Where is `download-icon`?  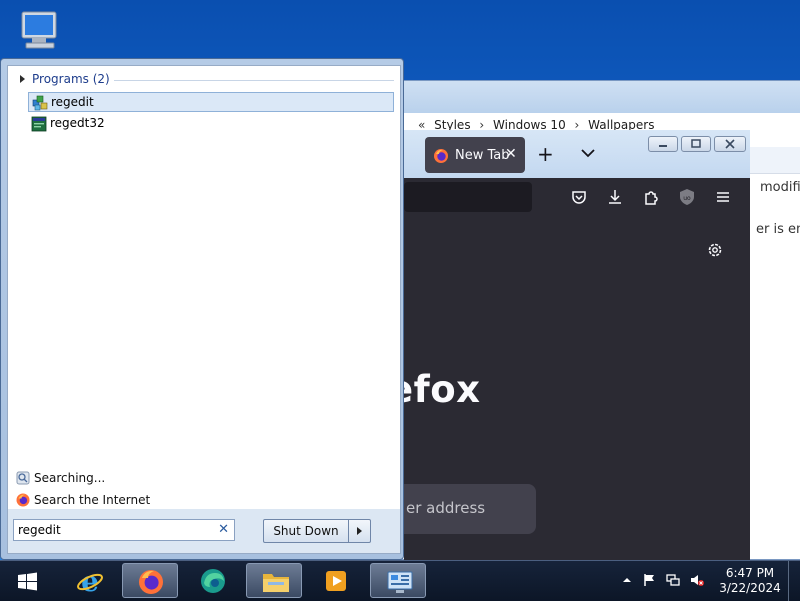
download-icon is located at coordinates (615, 197).